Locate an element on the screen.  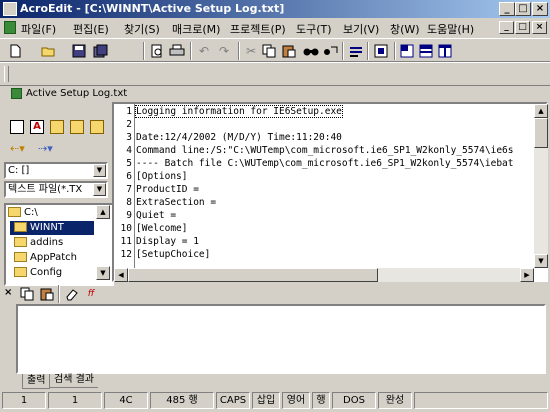
tile-v-icon is located at coordinates (445, 51).